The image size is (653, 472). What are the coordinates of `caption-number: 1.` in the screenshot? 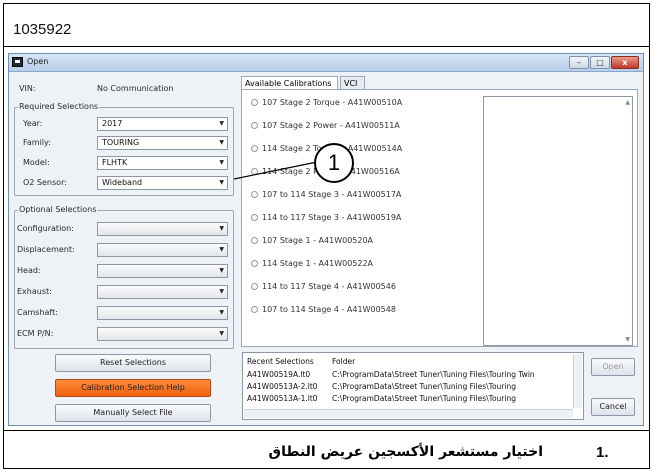 It's located at (602, 452).